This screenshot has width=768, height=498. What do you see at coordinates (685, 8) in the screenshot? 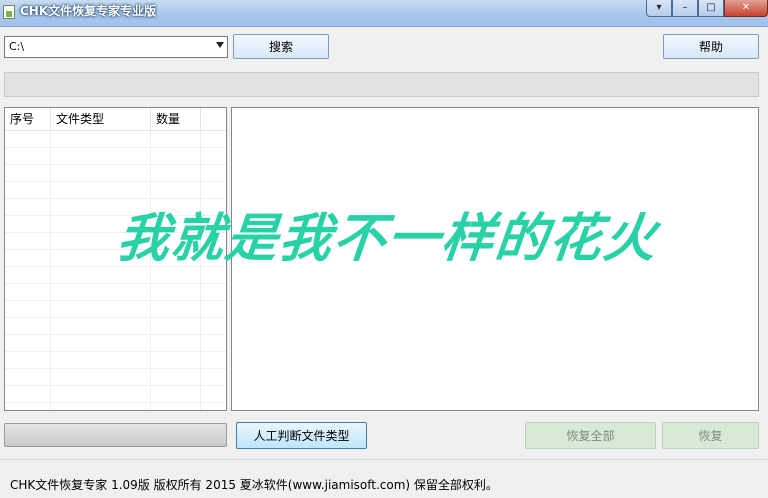
I see `minimize-button: –` at bounding box center [685, 8].